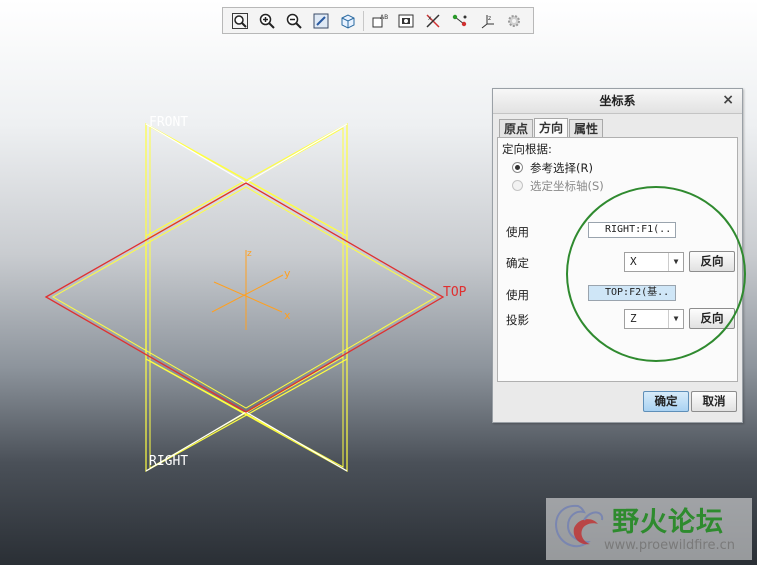 The height and width of the screenshot is (565, 757). What do you see at coordinates (527, 149) in the screenshot?
I see `orient-by-label: 定向根据:` at bounding box center [527, 149].